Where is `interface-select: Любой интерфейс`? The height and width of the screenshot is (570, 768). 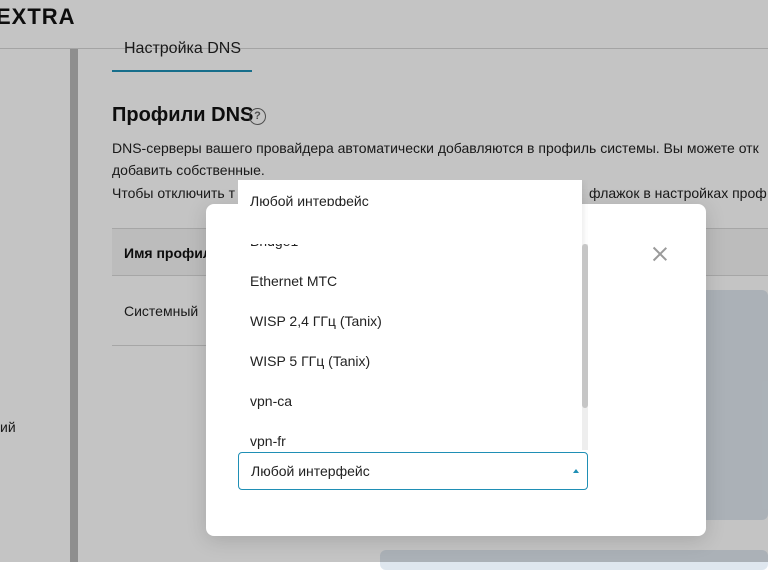
interface-select: Любой интерфейс is located at coordinates (413, 471).